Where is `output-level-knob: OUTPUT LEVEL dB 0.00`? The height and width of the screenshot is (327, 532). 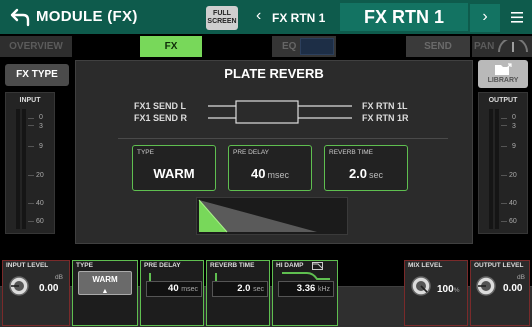
output-level-knob: OUTPUT LEVEL dB 0.00 is located at coordinates (500, 293).